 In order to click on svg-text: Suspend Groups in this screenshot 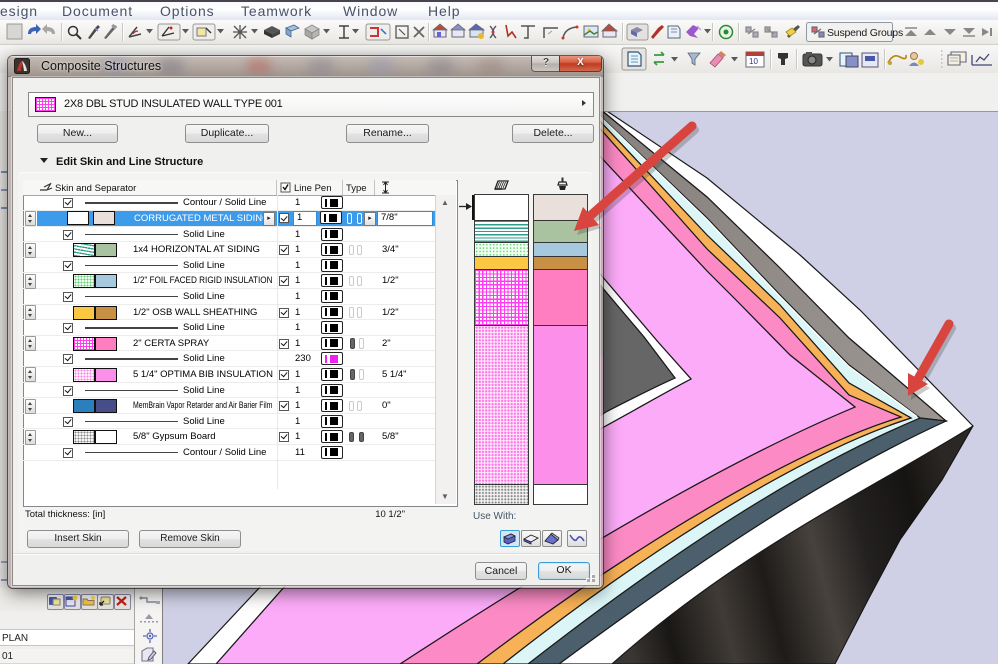, I will do `click(865, 33)`.